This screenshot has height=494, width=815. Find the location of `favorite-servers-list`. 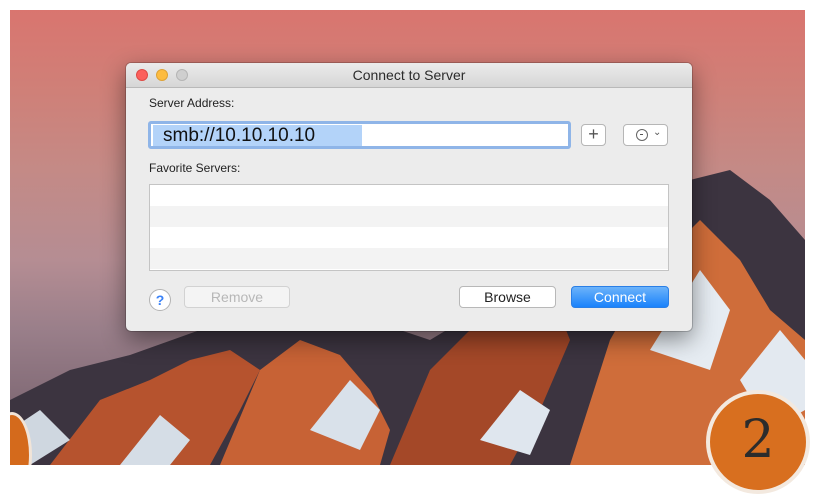

favorite-servers-list is located at coordinates (409, 227).